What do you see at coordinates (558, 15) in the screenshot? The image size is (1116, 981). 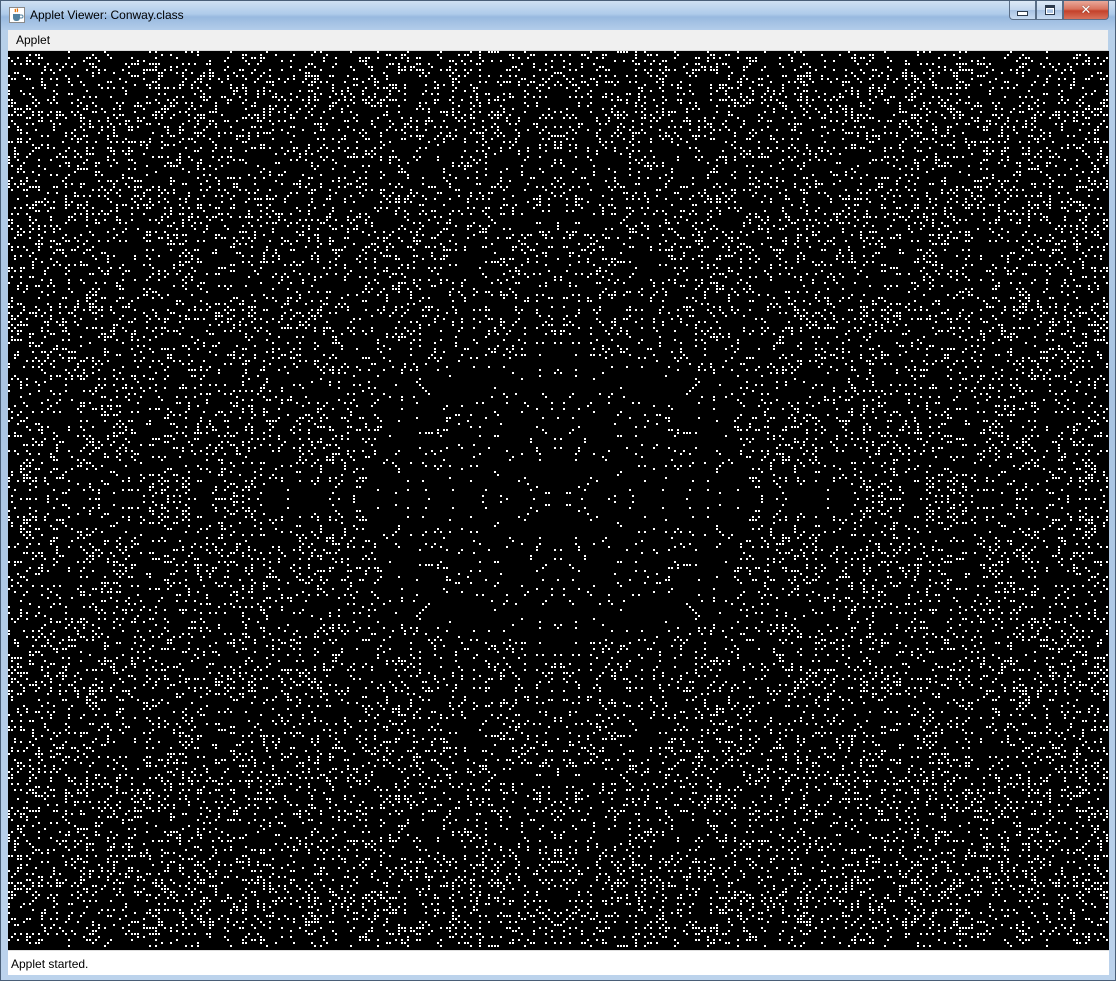 I see `title-bar: Applet Viewer: Conway.class ✕` at bounding box center [558, 15].